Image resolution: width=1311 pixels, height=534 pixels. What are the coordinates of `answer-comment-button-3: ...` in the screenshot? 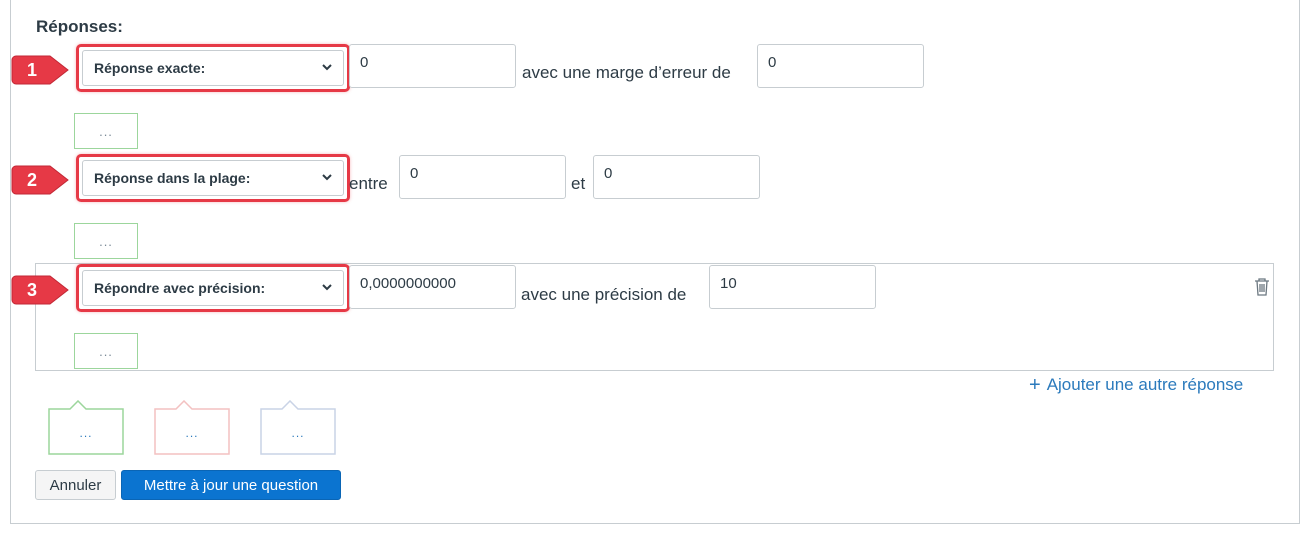 It's located at (106, 351).